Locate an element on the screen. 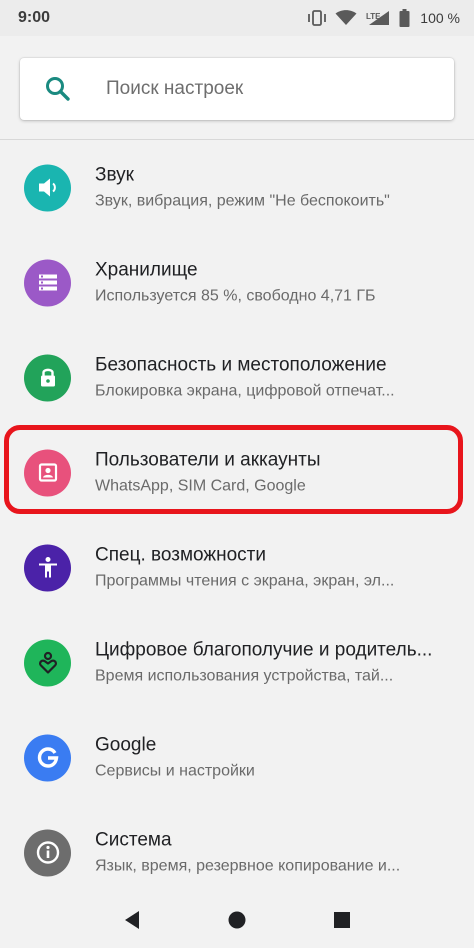  battery-percent: 100 % is located at coordinates (440, 18).